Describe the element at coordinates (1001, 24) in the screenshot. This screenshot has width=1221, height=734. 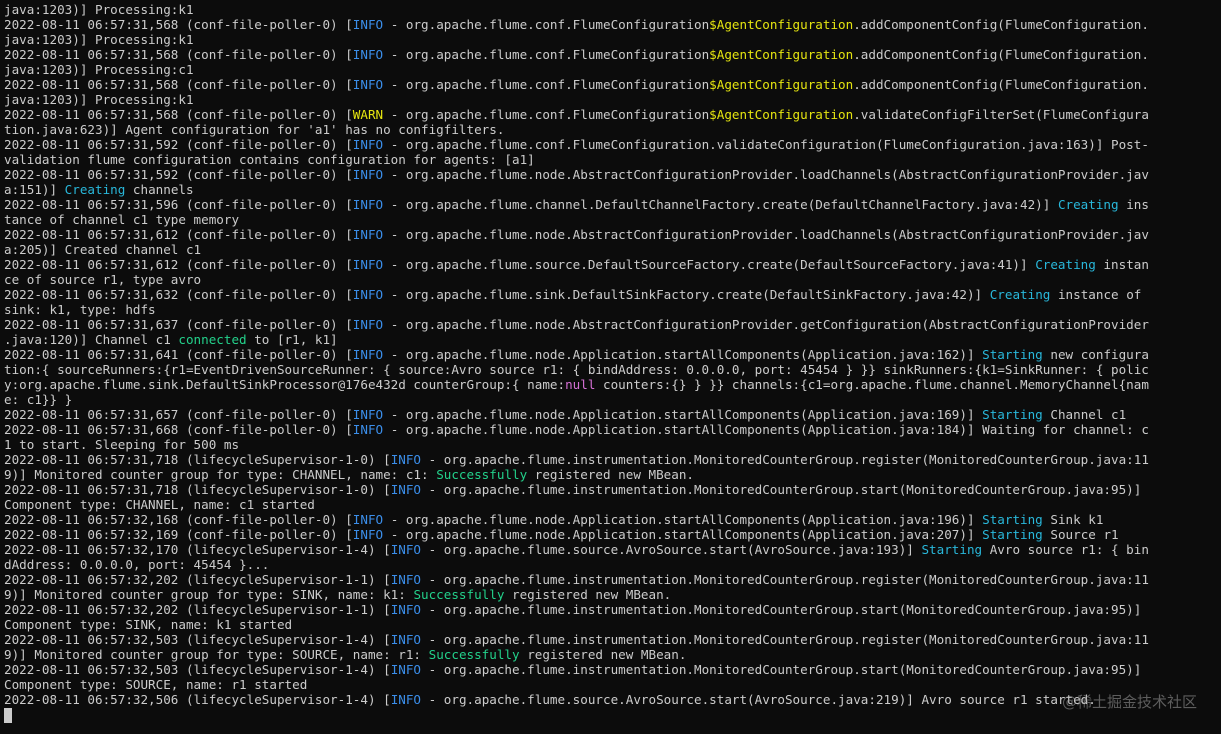
I see `log-text: .addComponentConfig(FlumeConfiguration.` at that location.